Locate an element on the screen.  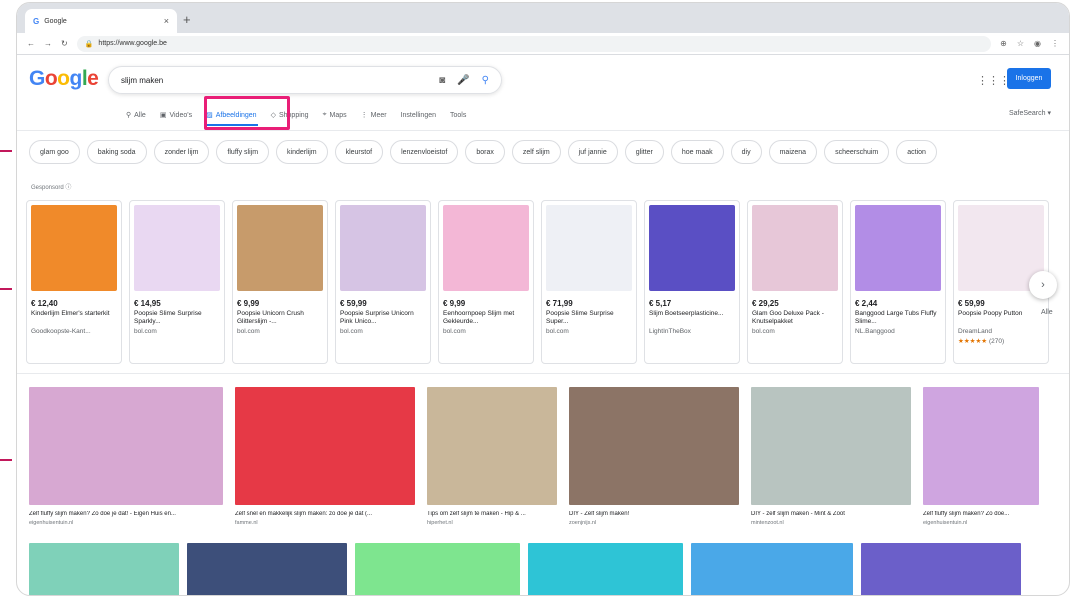
tab-tools: Tools is located at coordinates (458, 115).